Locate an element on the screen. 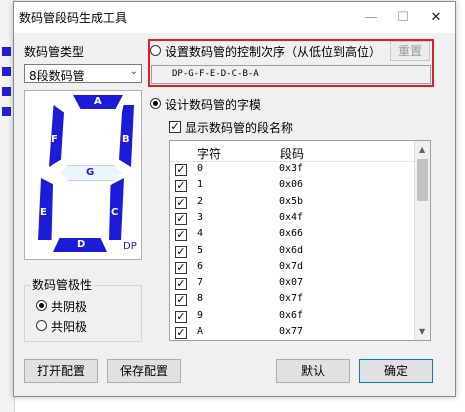  table-row: ✓ 4 0x66 is located at coordinates (291, 235).